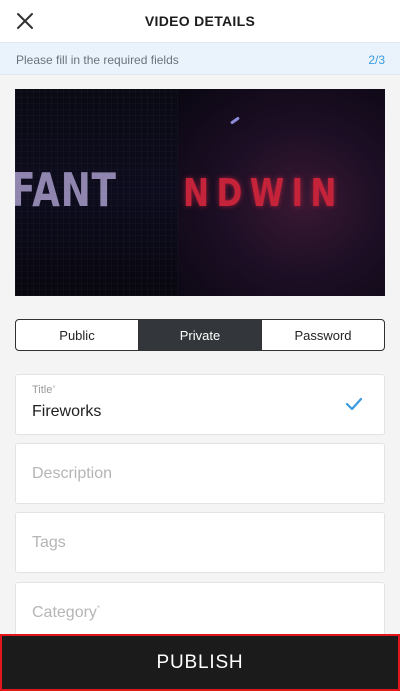 This screenshot has width=400, height=691. I want to click on category-placeholder: Category*, so click(66, 612).